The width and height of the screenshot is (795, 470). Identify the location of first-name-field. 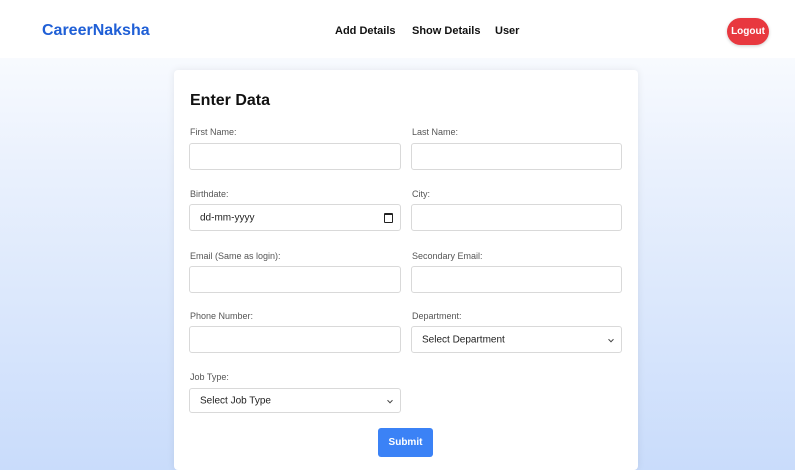
(295, 156).